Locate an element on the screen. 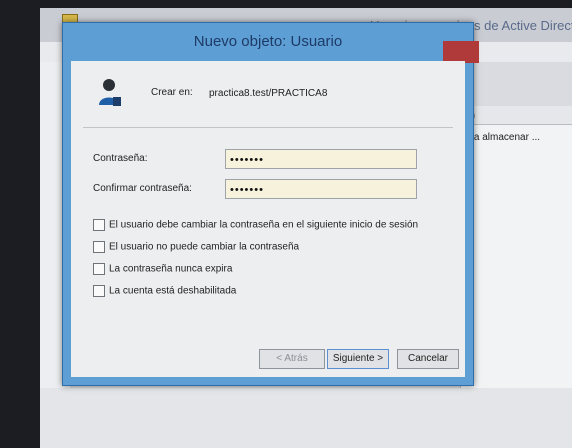  close-button is located at coordinates (461, 52).